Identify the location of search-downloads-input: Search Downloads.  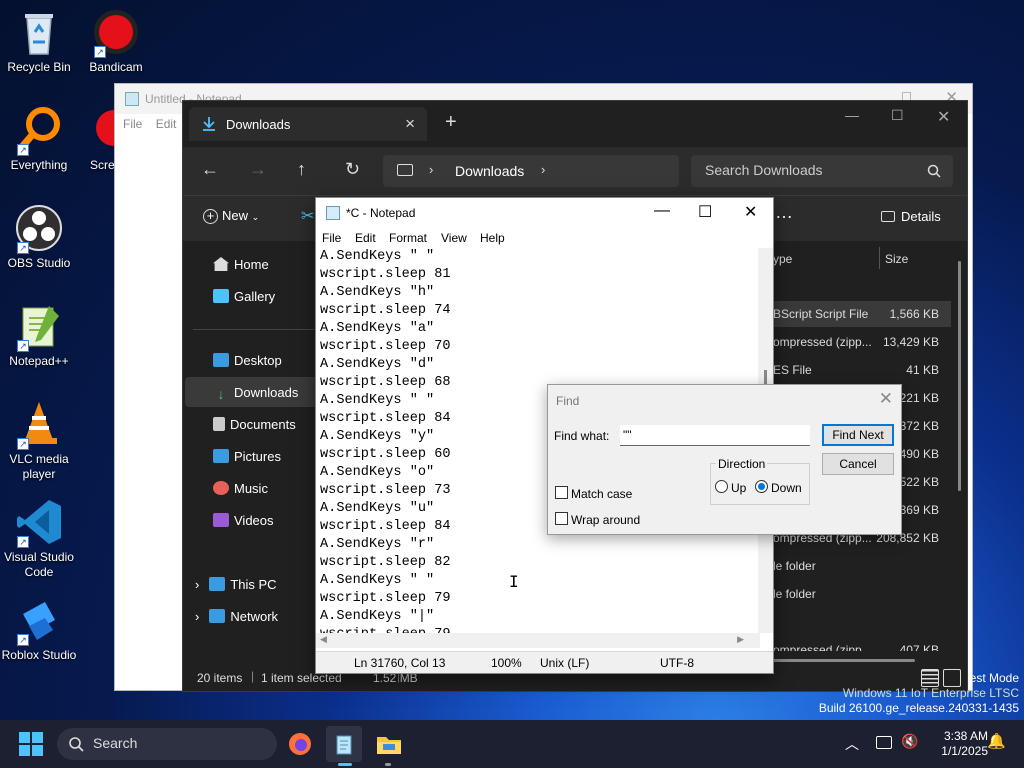
(822, 171).